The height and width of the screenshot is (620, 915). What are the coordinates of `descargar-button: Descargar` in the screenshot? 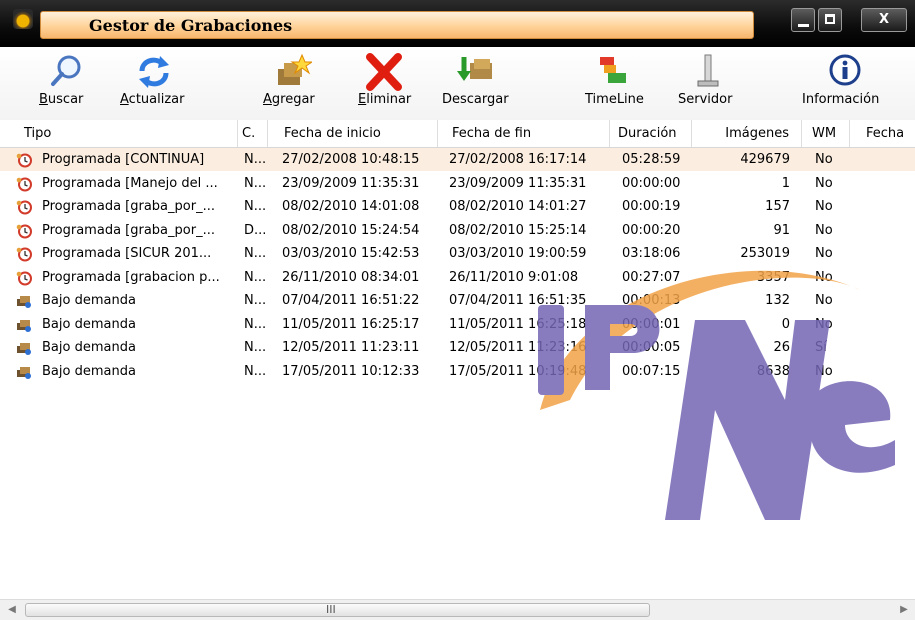 It's located at (480, 83).